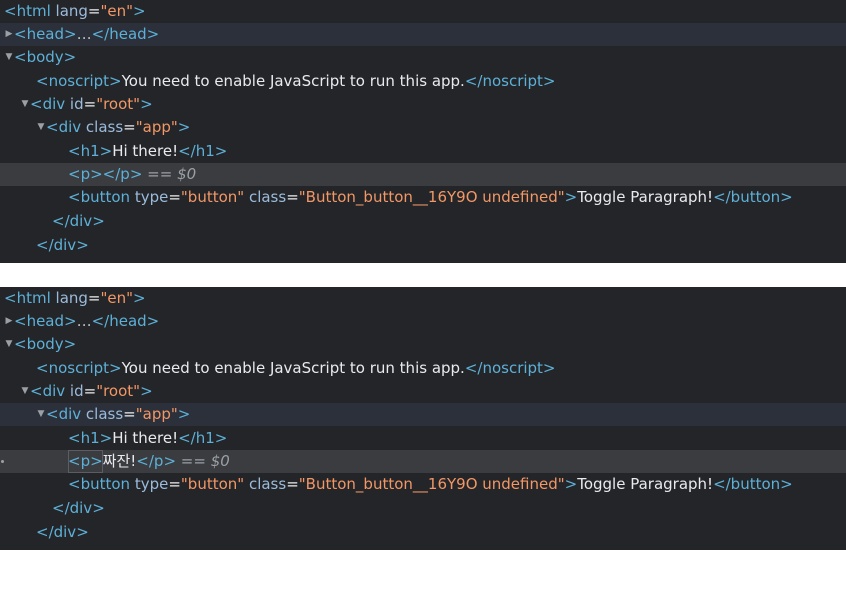 This screenshot has height=593, width=846. I want to click on dom-node-p-selected: <p>짜잔!</p> == $0, so click(423, 461).